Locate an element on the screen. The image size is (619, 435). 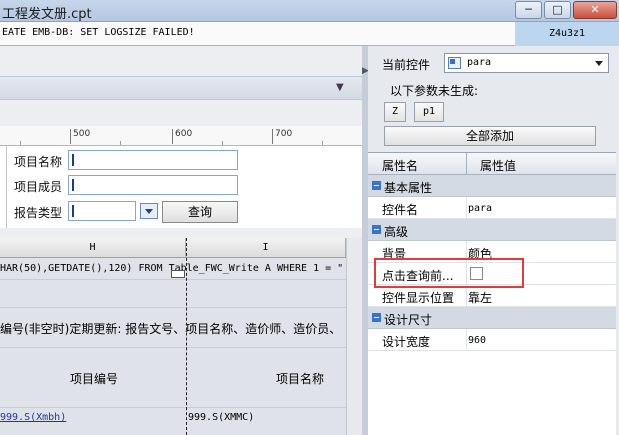
add-all-button: 全部添加 is located at coordinates (490, 136).